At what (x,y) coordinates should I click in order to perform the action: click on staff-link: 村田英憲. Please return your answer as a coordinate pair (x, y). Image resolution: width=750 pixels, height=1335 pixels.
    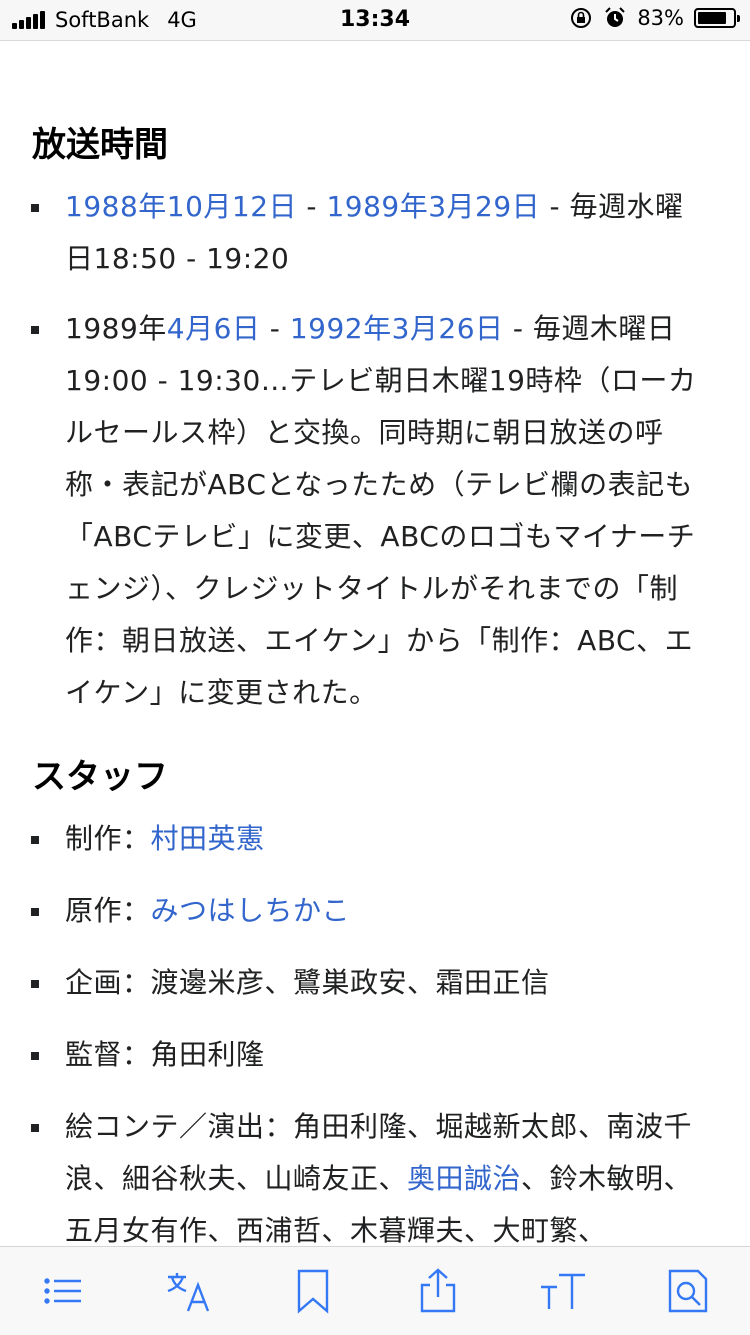
    Looking at the image, I should click on (208, 838).